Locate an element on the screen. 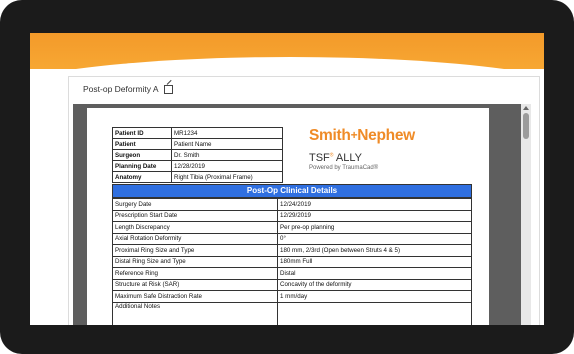  max-distraction-rate-value: 1 mm/day is located at coordinates (374, 296).